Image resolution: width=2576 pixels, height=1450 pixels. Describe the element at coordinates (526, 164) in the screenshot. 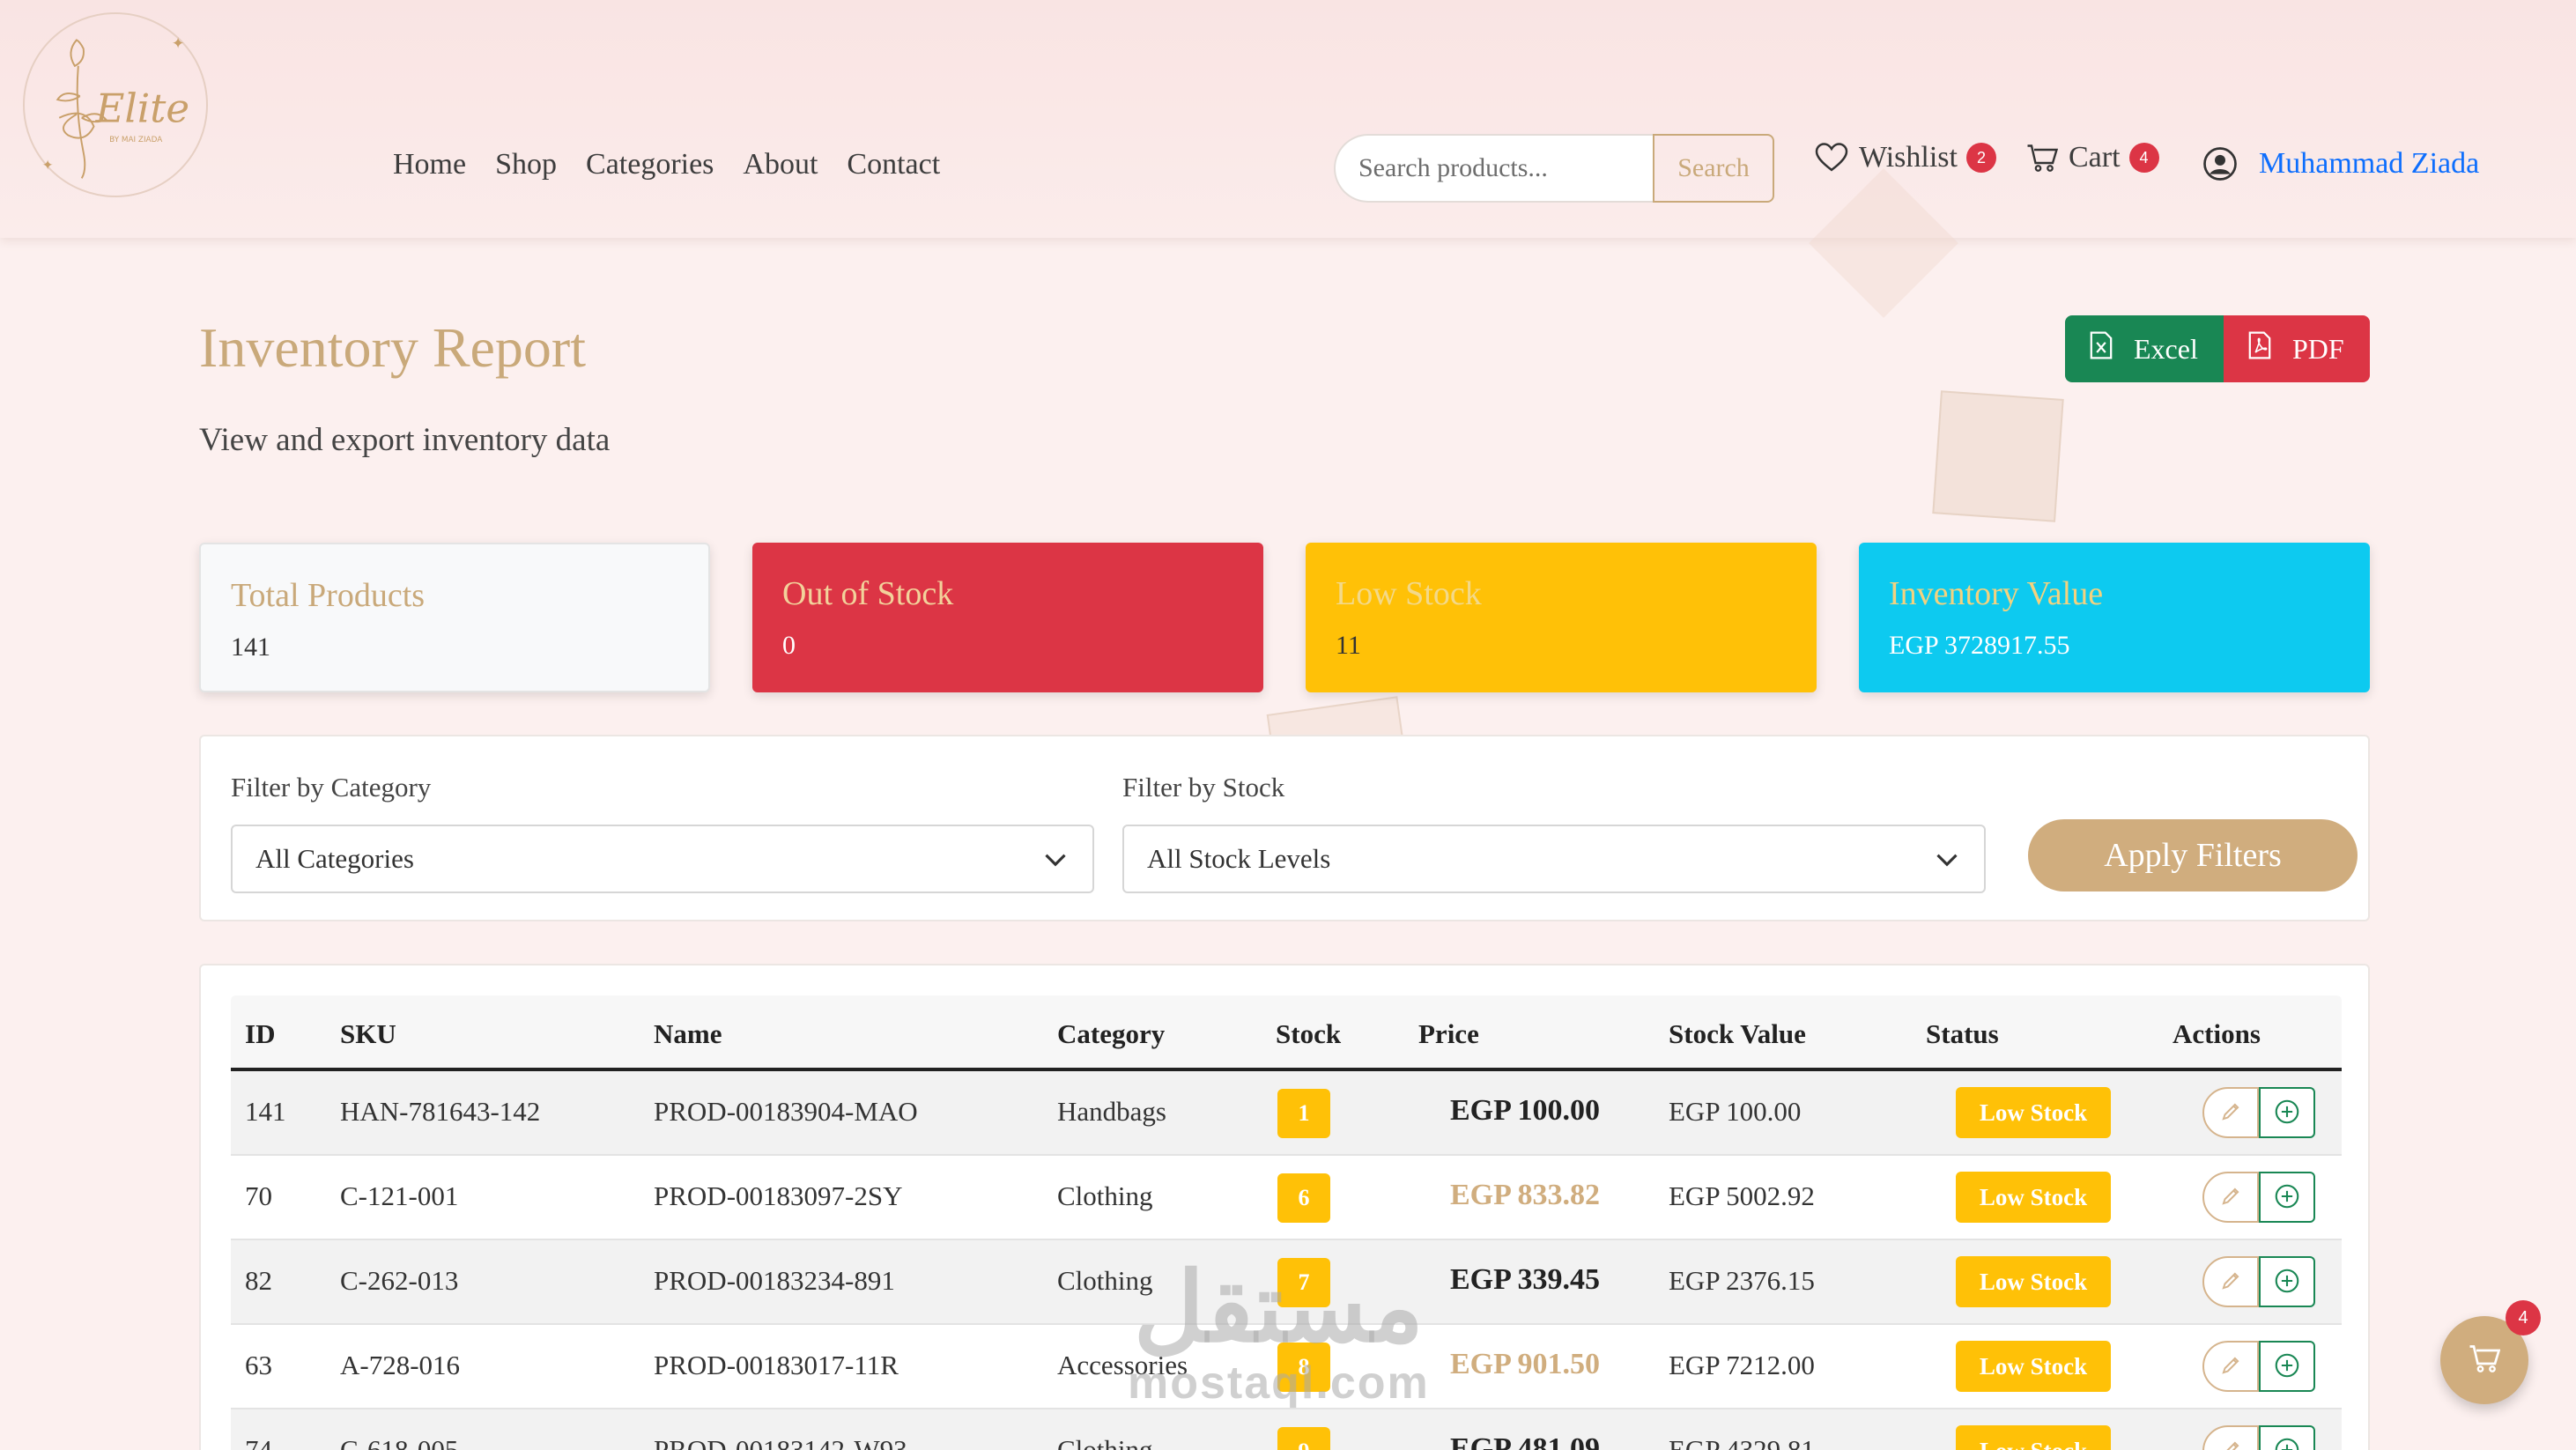

I see `nav-shop-link: Shop` at that location.